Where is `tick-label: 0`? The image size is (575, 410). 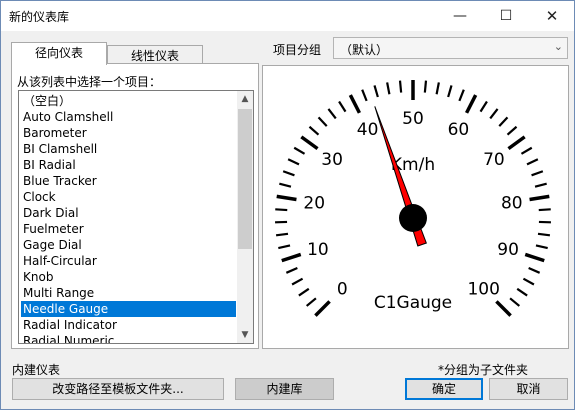 tick-label: 0 is located at coordinates (342, 290).